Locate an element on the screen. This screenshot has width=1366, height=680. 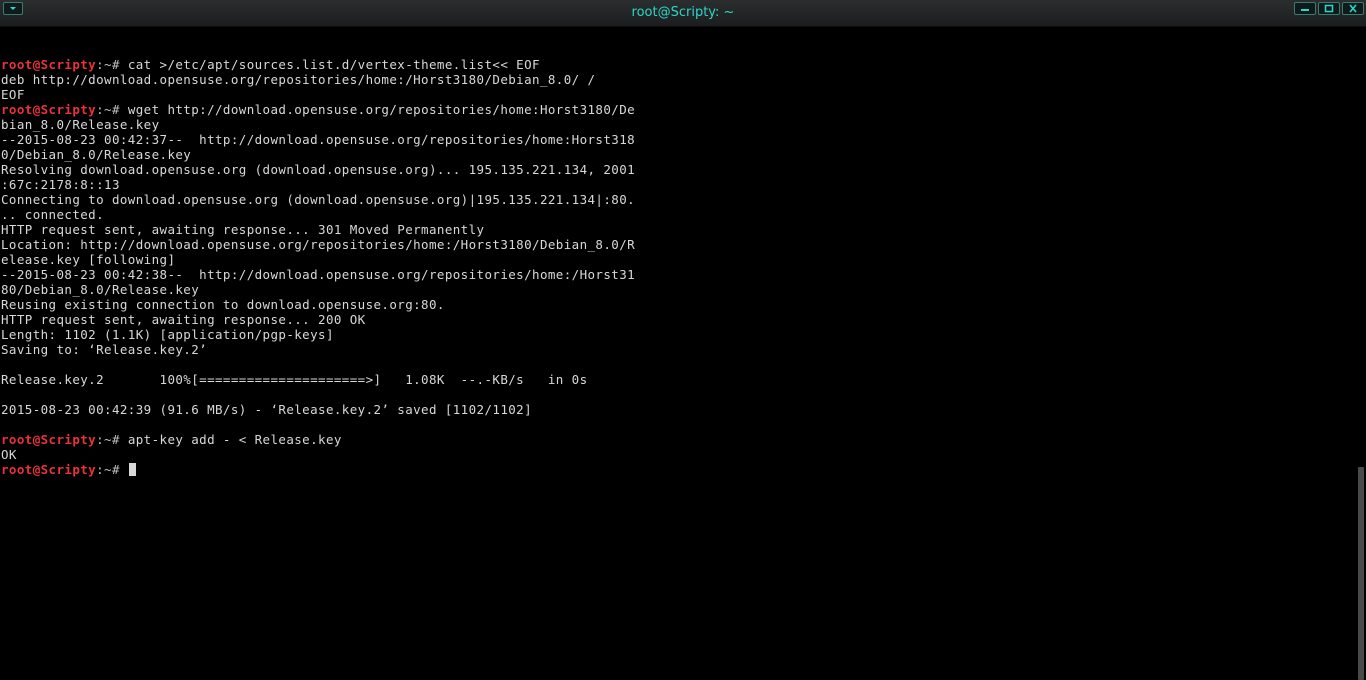
close-button is located at coordinates (1353, 8).